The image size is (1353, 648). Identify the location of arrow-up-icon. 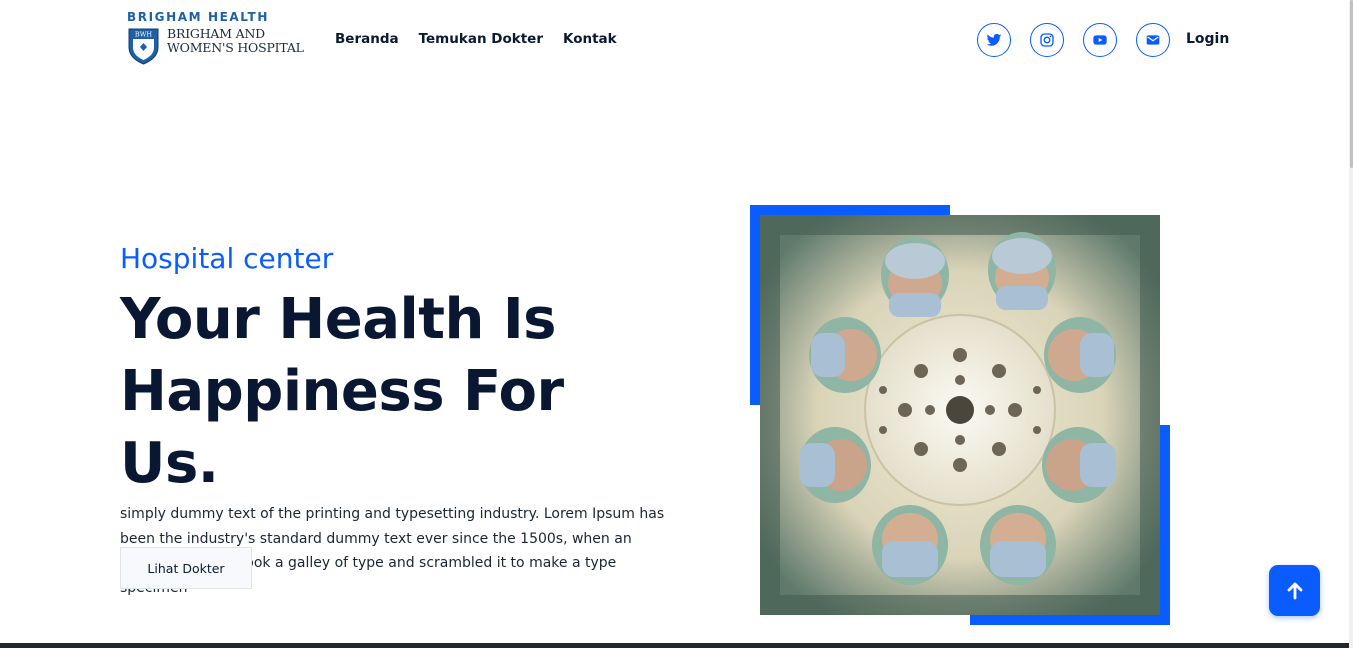
(1294, 590).